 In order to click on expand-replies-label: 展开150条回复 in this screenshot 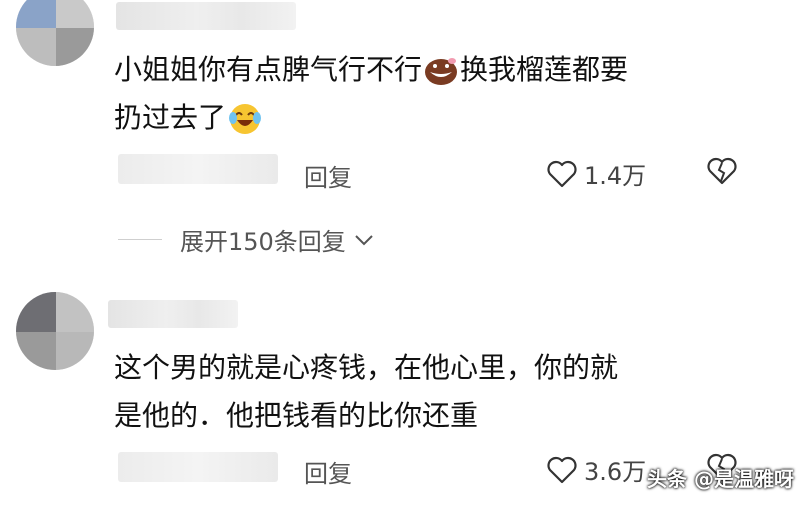, I will do `click(263, 242)`.